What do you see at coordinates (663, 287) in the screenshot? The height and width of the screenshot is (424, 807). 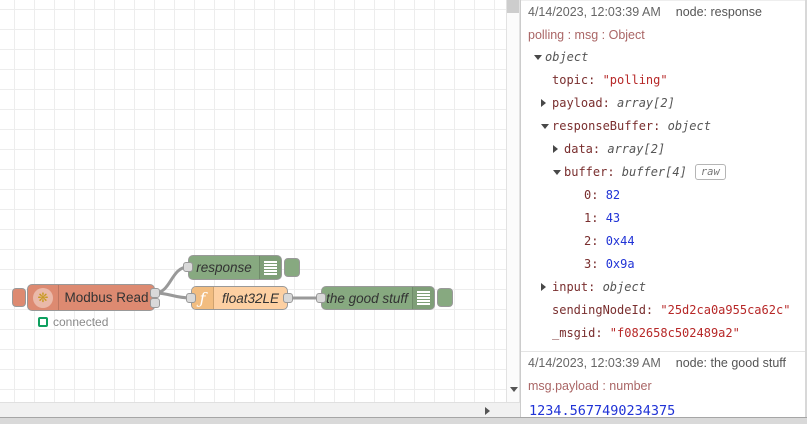 I see `debug-tree-row: input: object` at bounding box center [663, 287].